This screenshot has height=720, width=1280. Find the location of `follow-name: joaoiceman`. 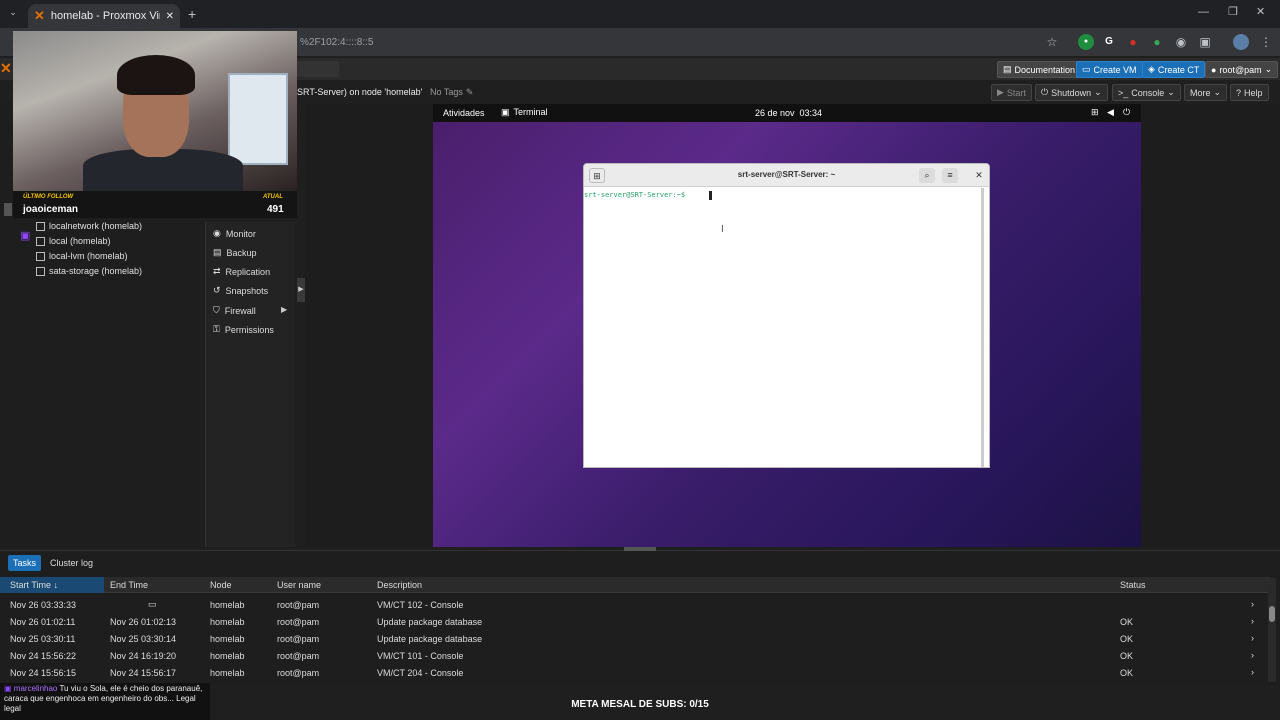

follow-name: joaoiceman is located at coordinates (51, 209).